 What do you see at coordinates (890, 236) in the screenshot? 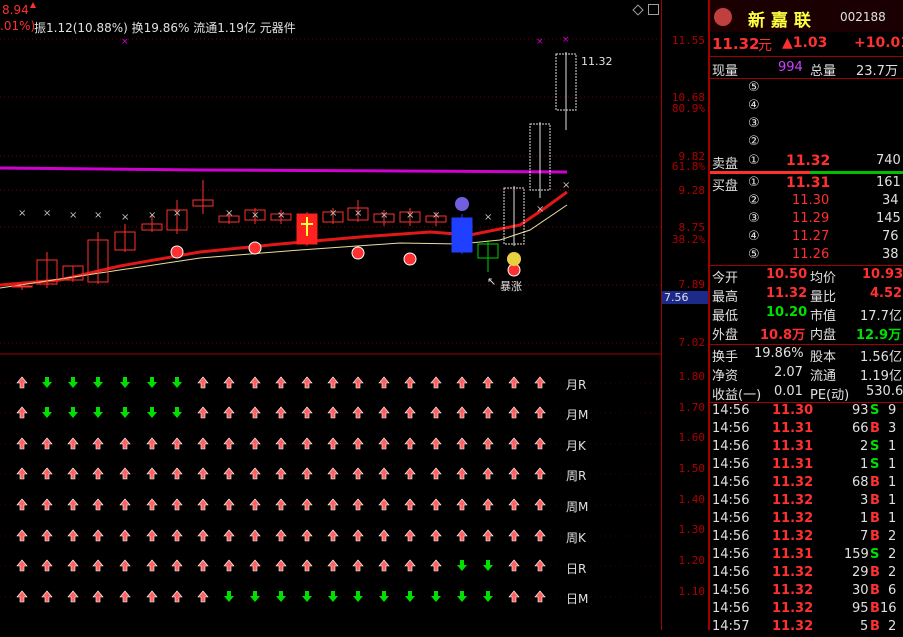
I see `buy-vol: 76` at bounding box center [890, 236].